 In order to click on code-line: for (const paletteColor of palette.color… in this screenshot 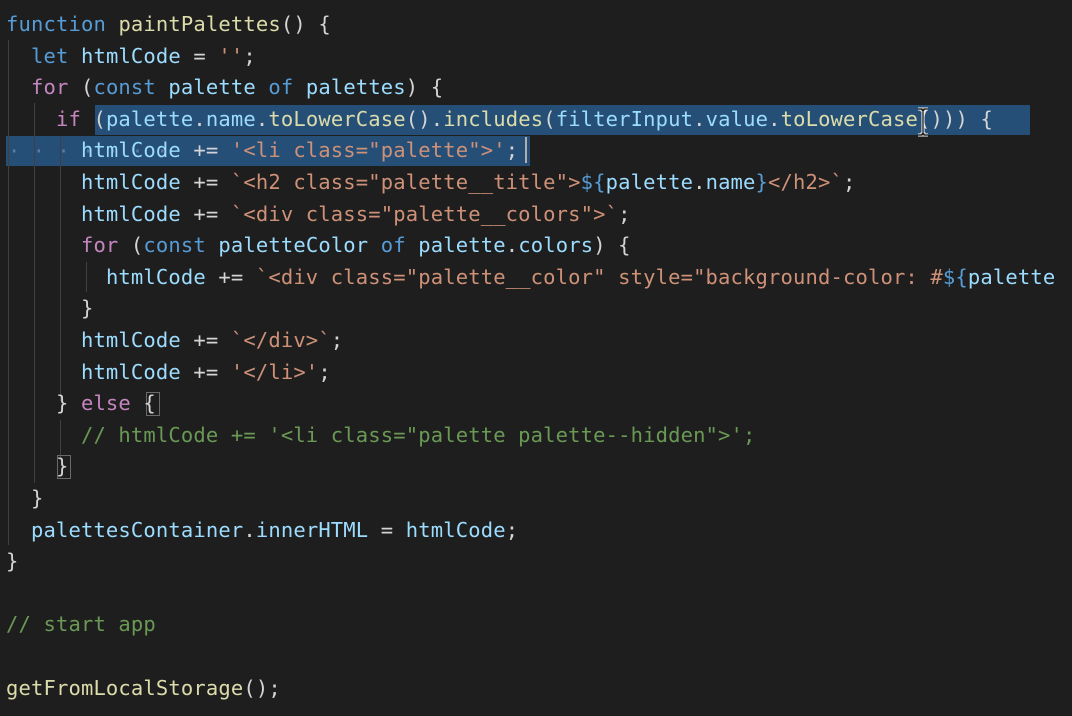, I will do `click(318, 245)`.